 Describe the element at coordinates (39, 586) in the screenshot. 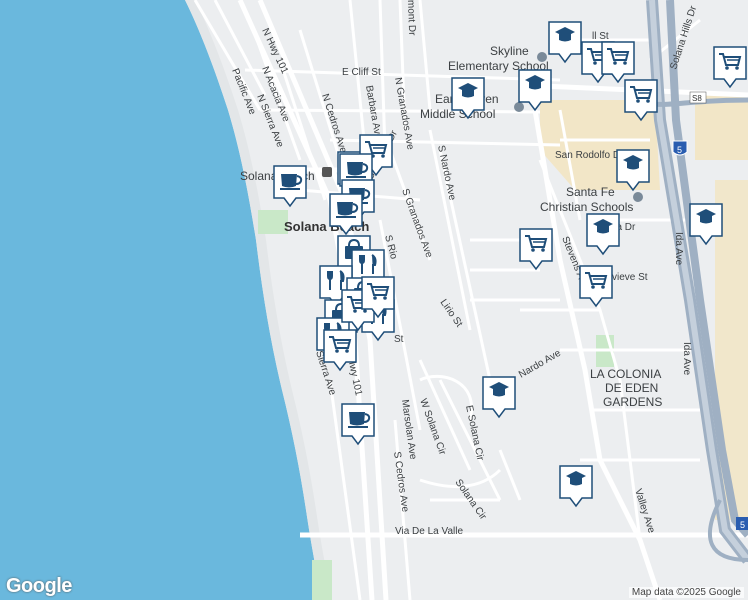

I see `google-logo: Google` at that location.